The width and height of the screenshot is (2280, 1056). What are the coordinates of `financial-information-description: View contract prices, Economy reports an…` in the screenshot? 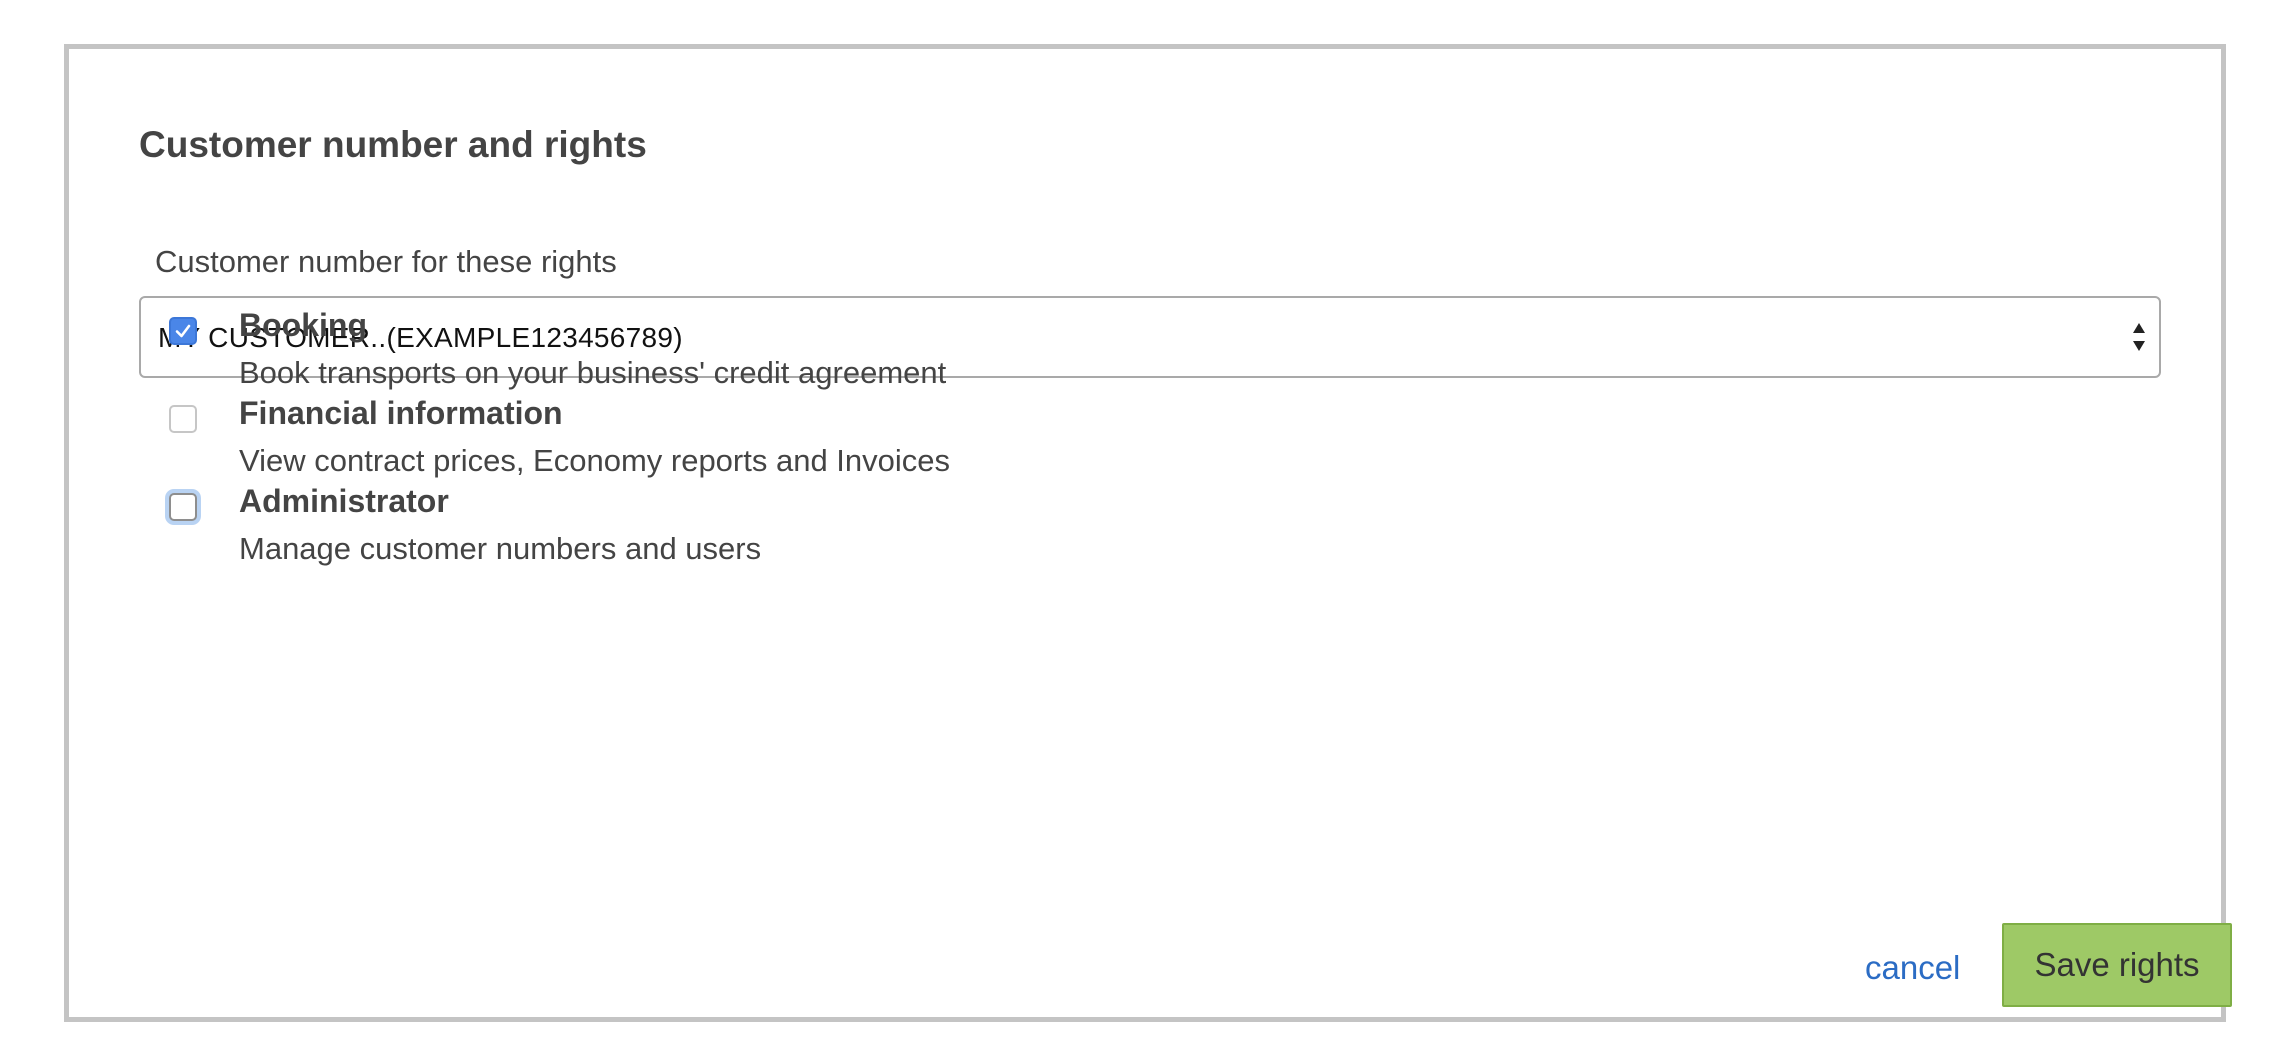 It's located at (595, 460).